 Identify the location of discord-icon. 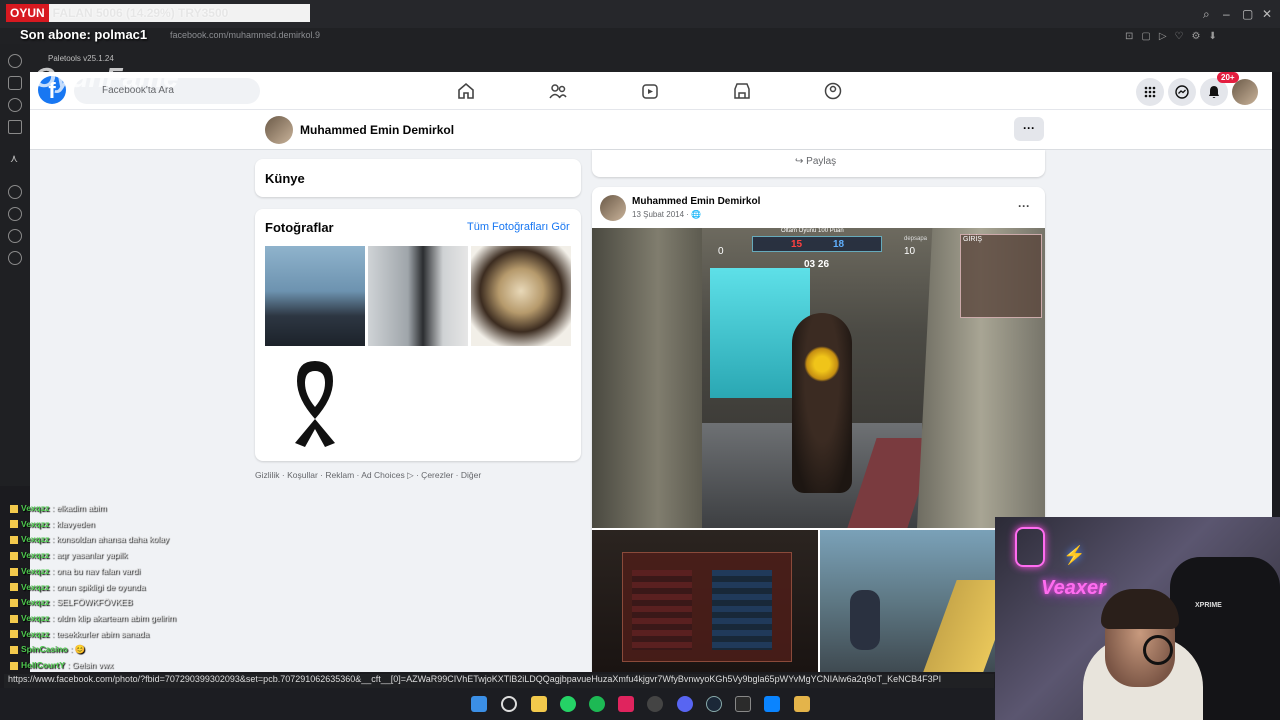
(685, 704).